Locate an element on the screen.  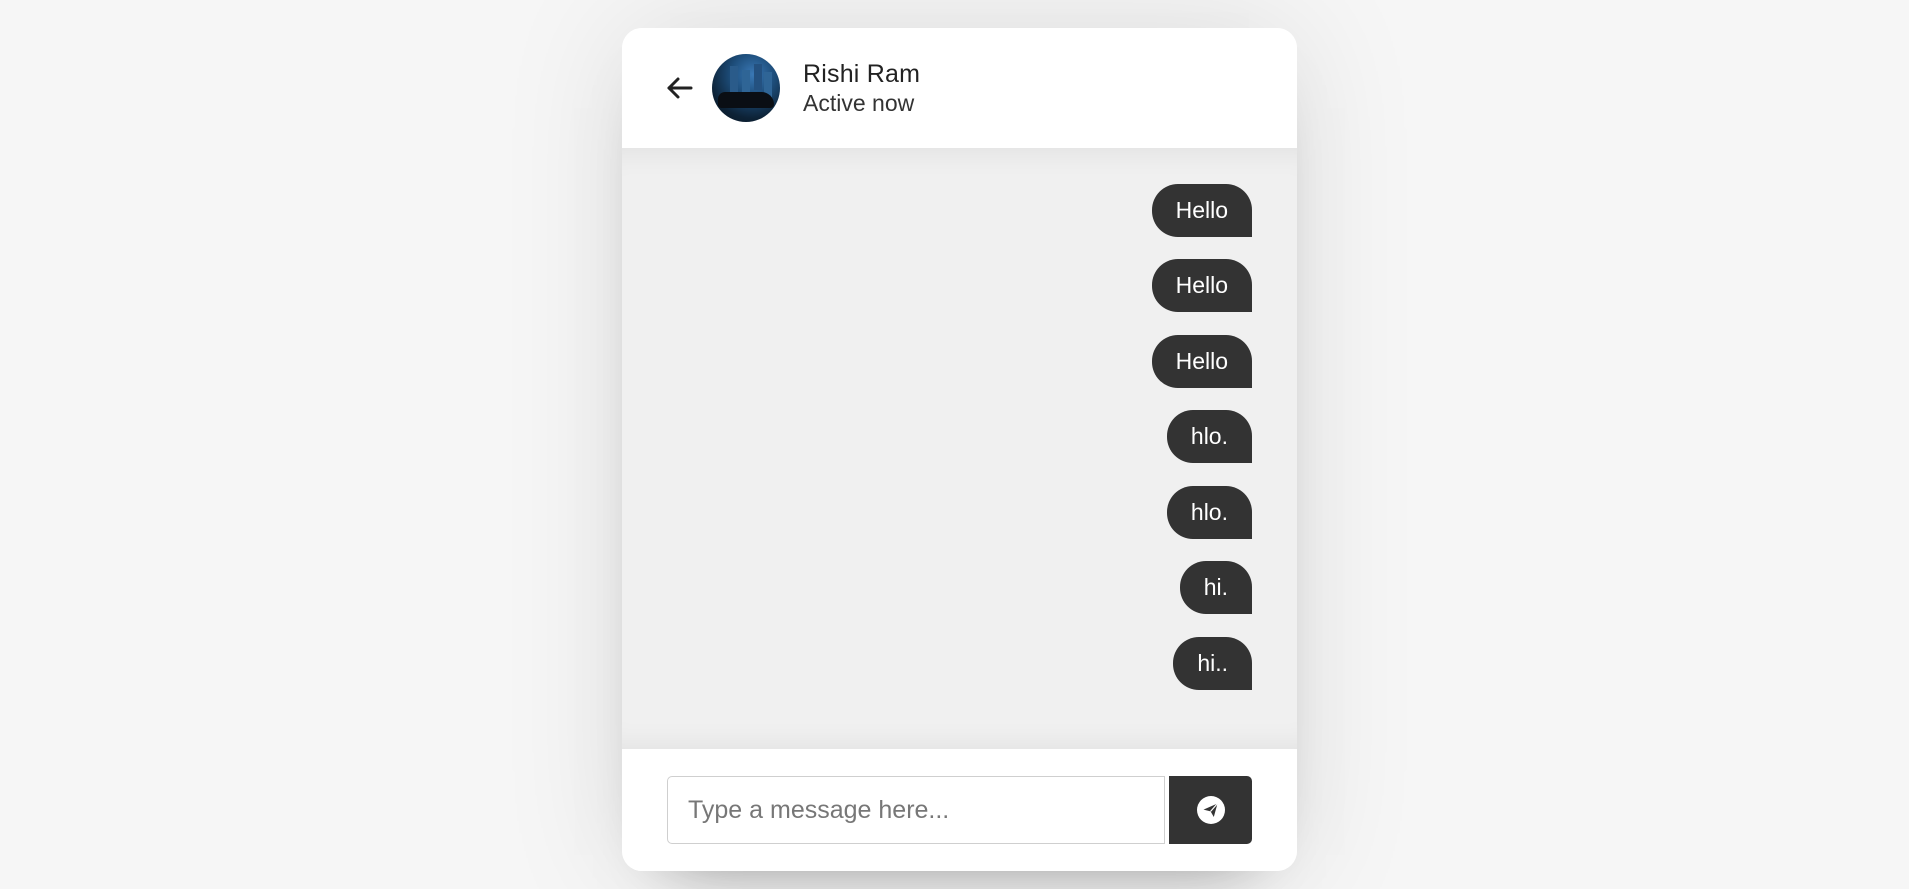
user-status: Active now is located at coordinates (859, 102).